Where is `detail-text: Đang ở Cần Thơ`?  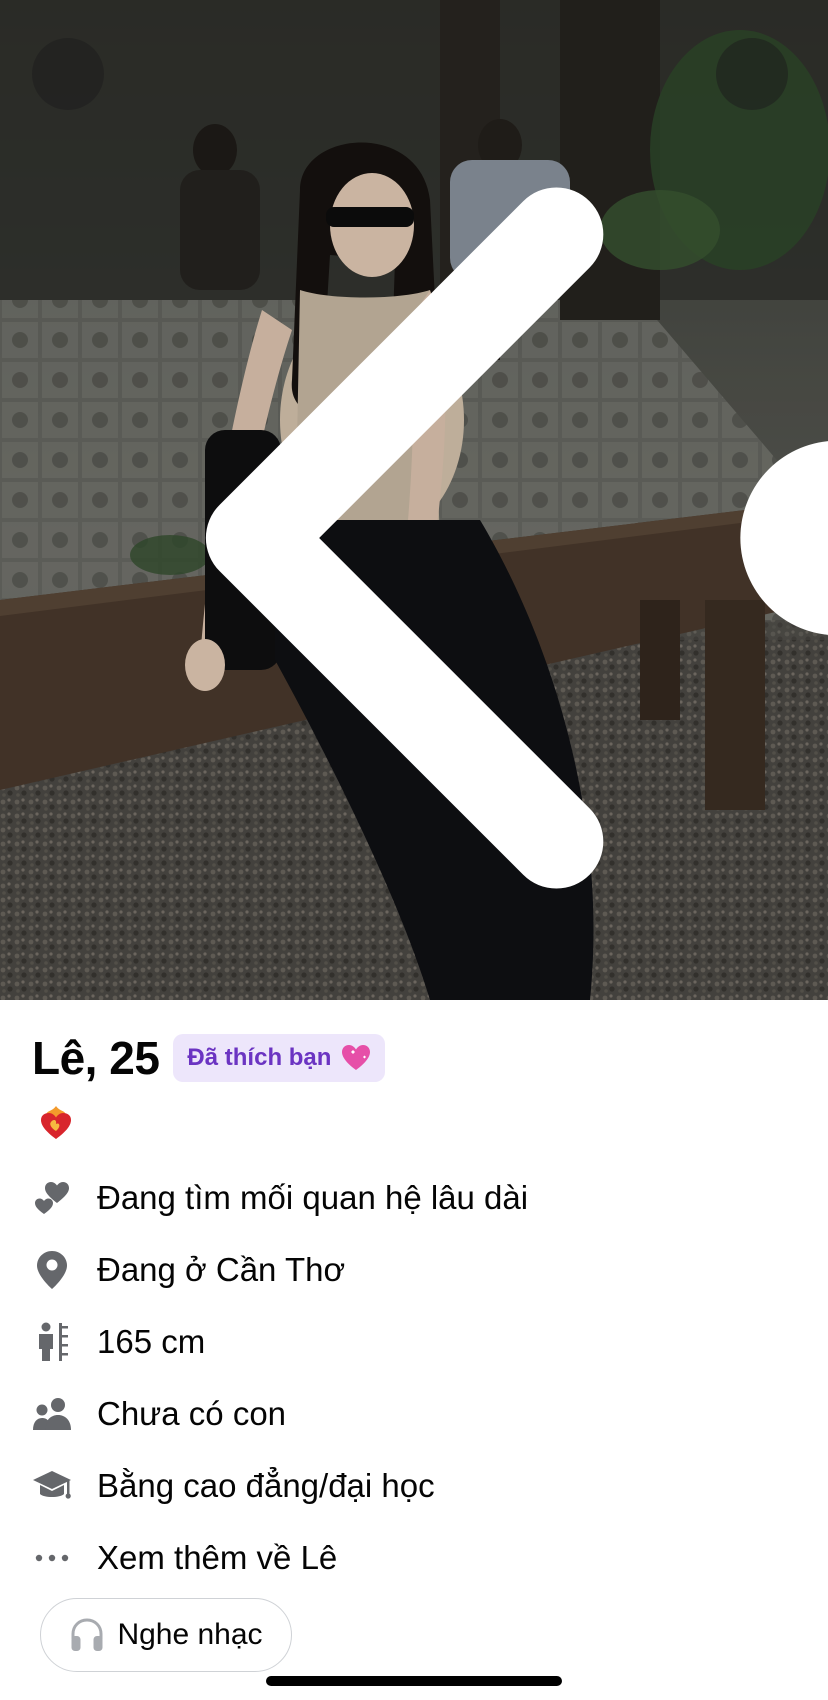 detail-text: Đang ở Cần Thơ is located at coordinates (221, 1269).